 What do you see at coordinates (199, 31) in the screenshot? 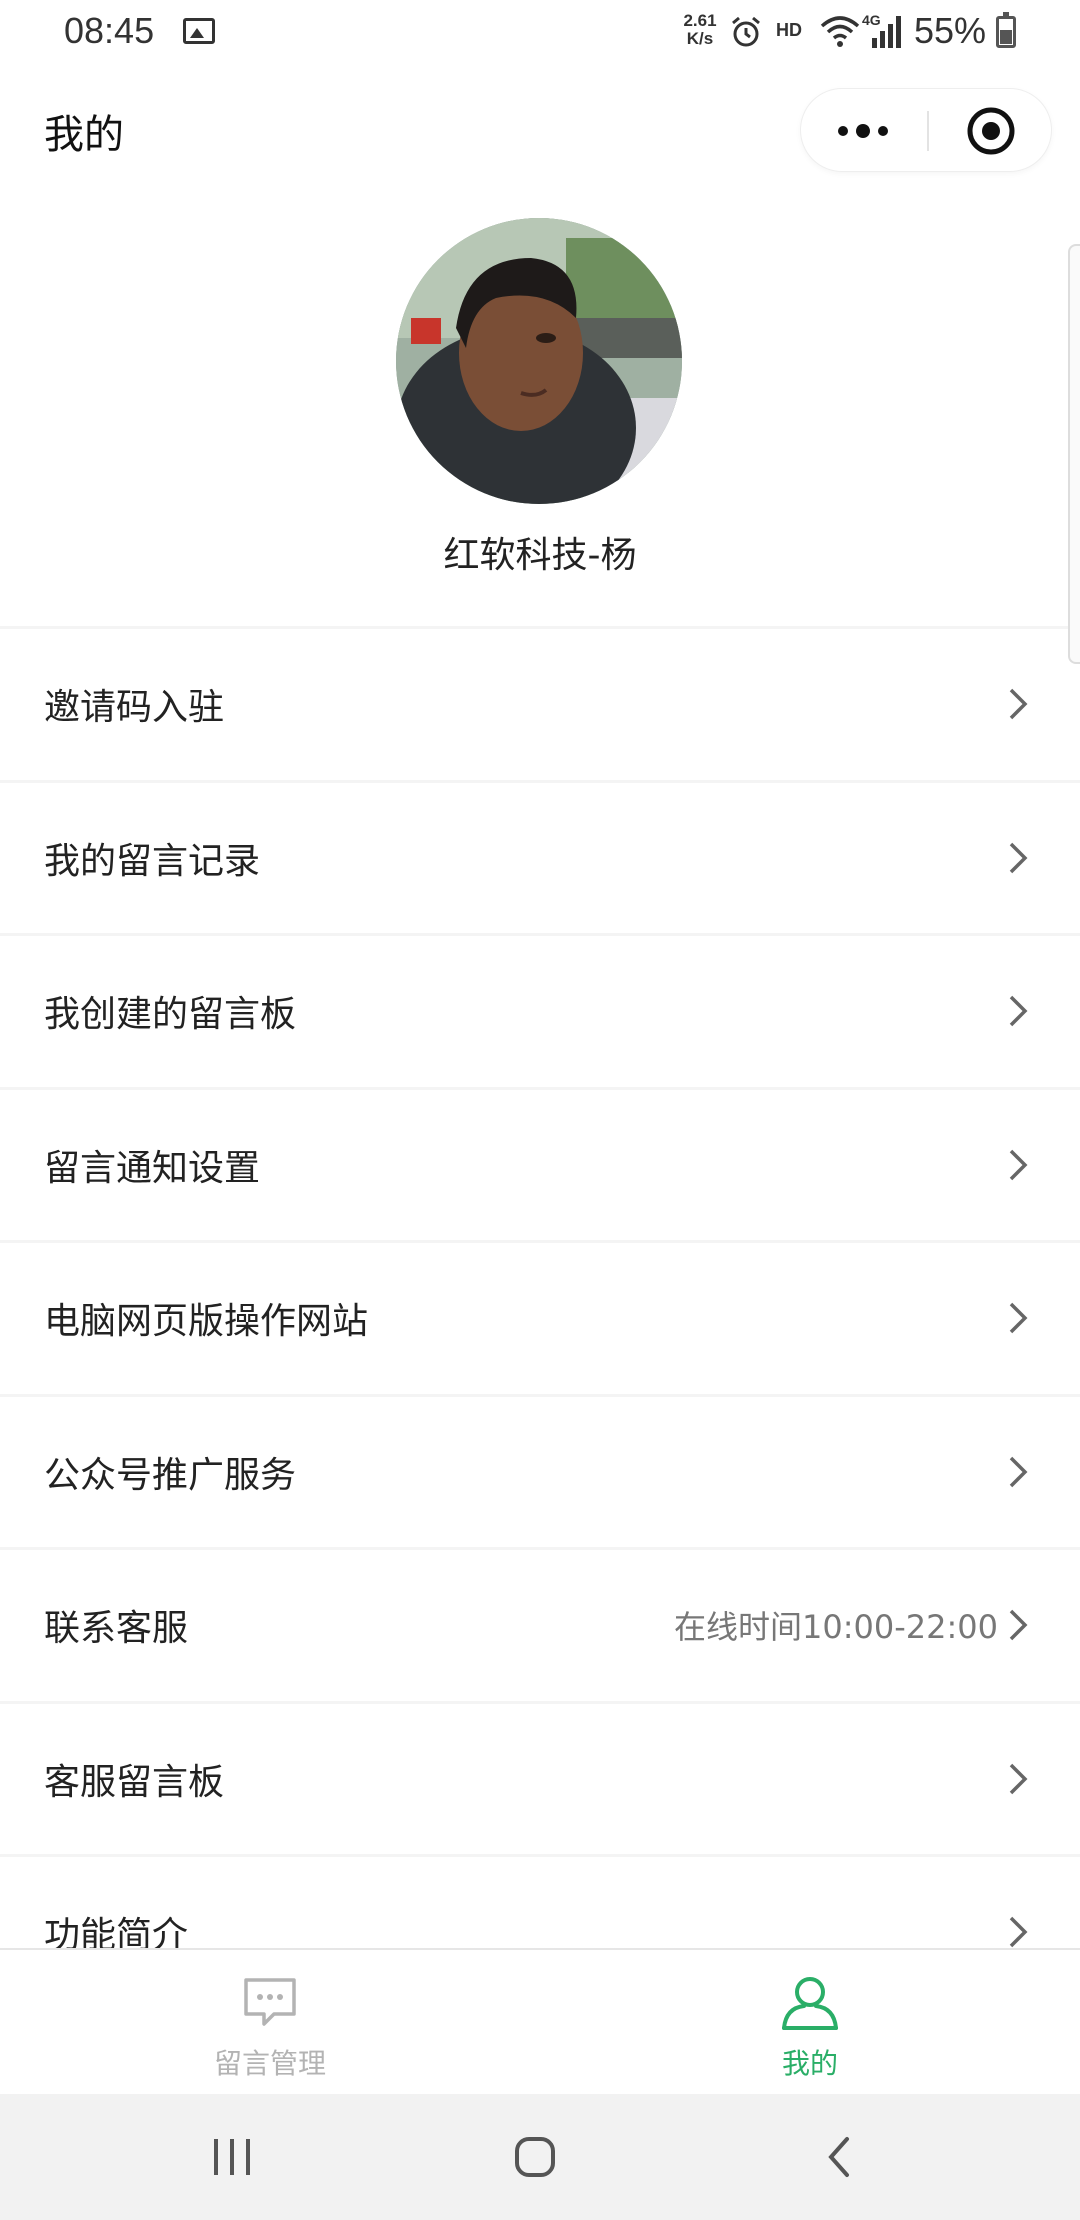
I see `gallery-notification-icon` at bounding box center [199, 31].